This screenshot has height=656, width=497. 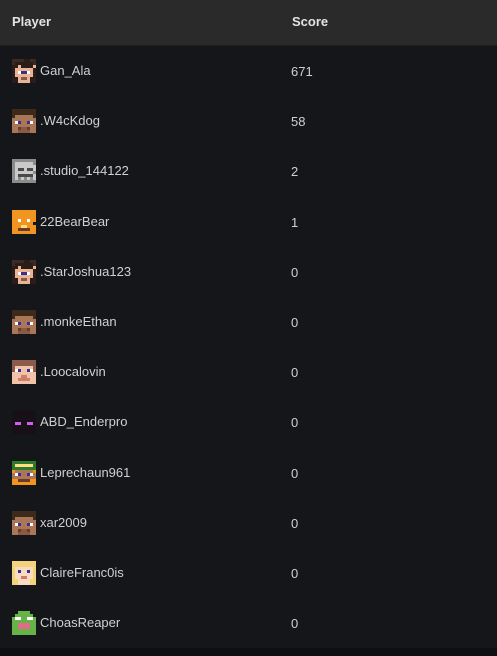 I want to click on leaderboard-row: .Loocalovin 0, so click(x=248, y=372).